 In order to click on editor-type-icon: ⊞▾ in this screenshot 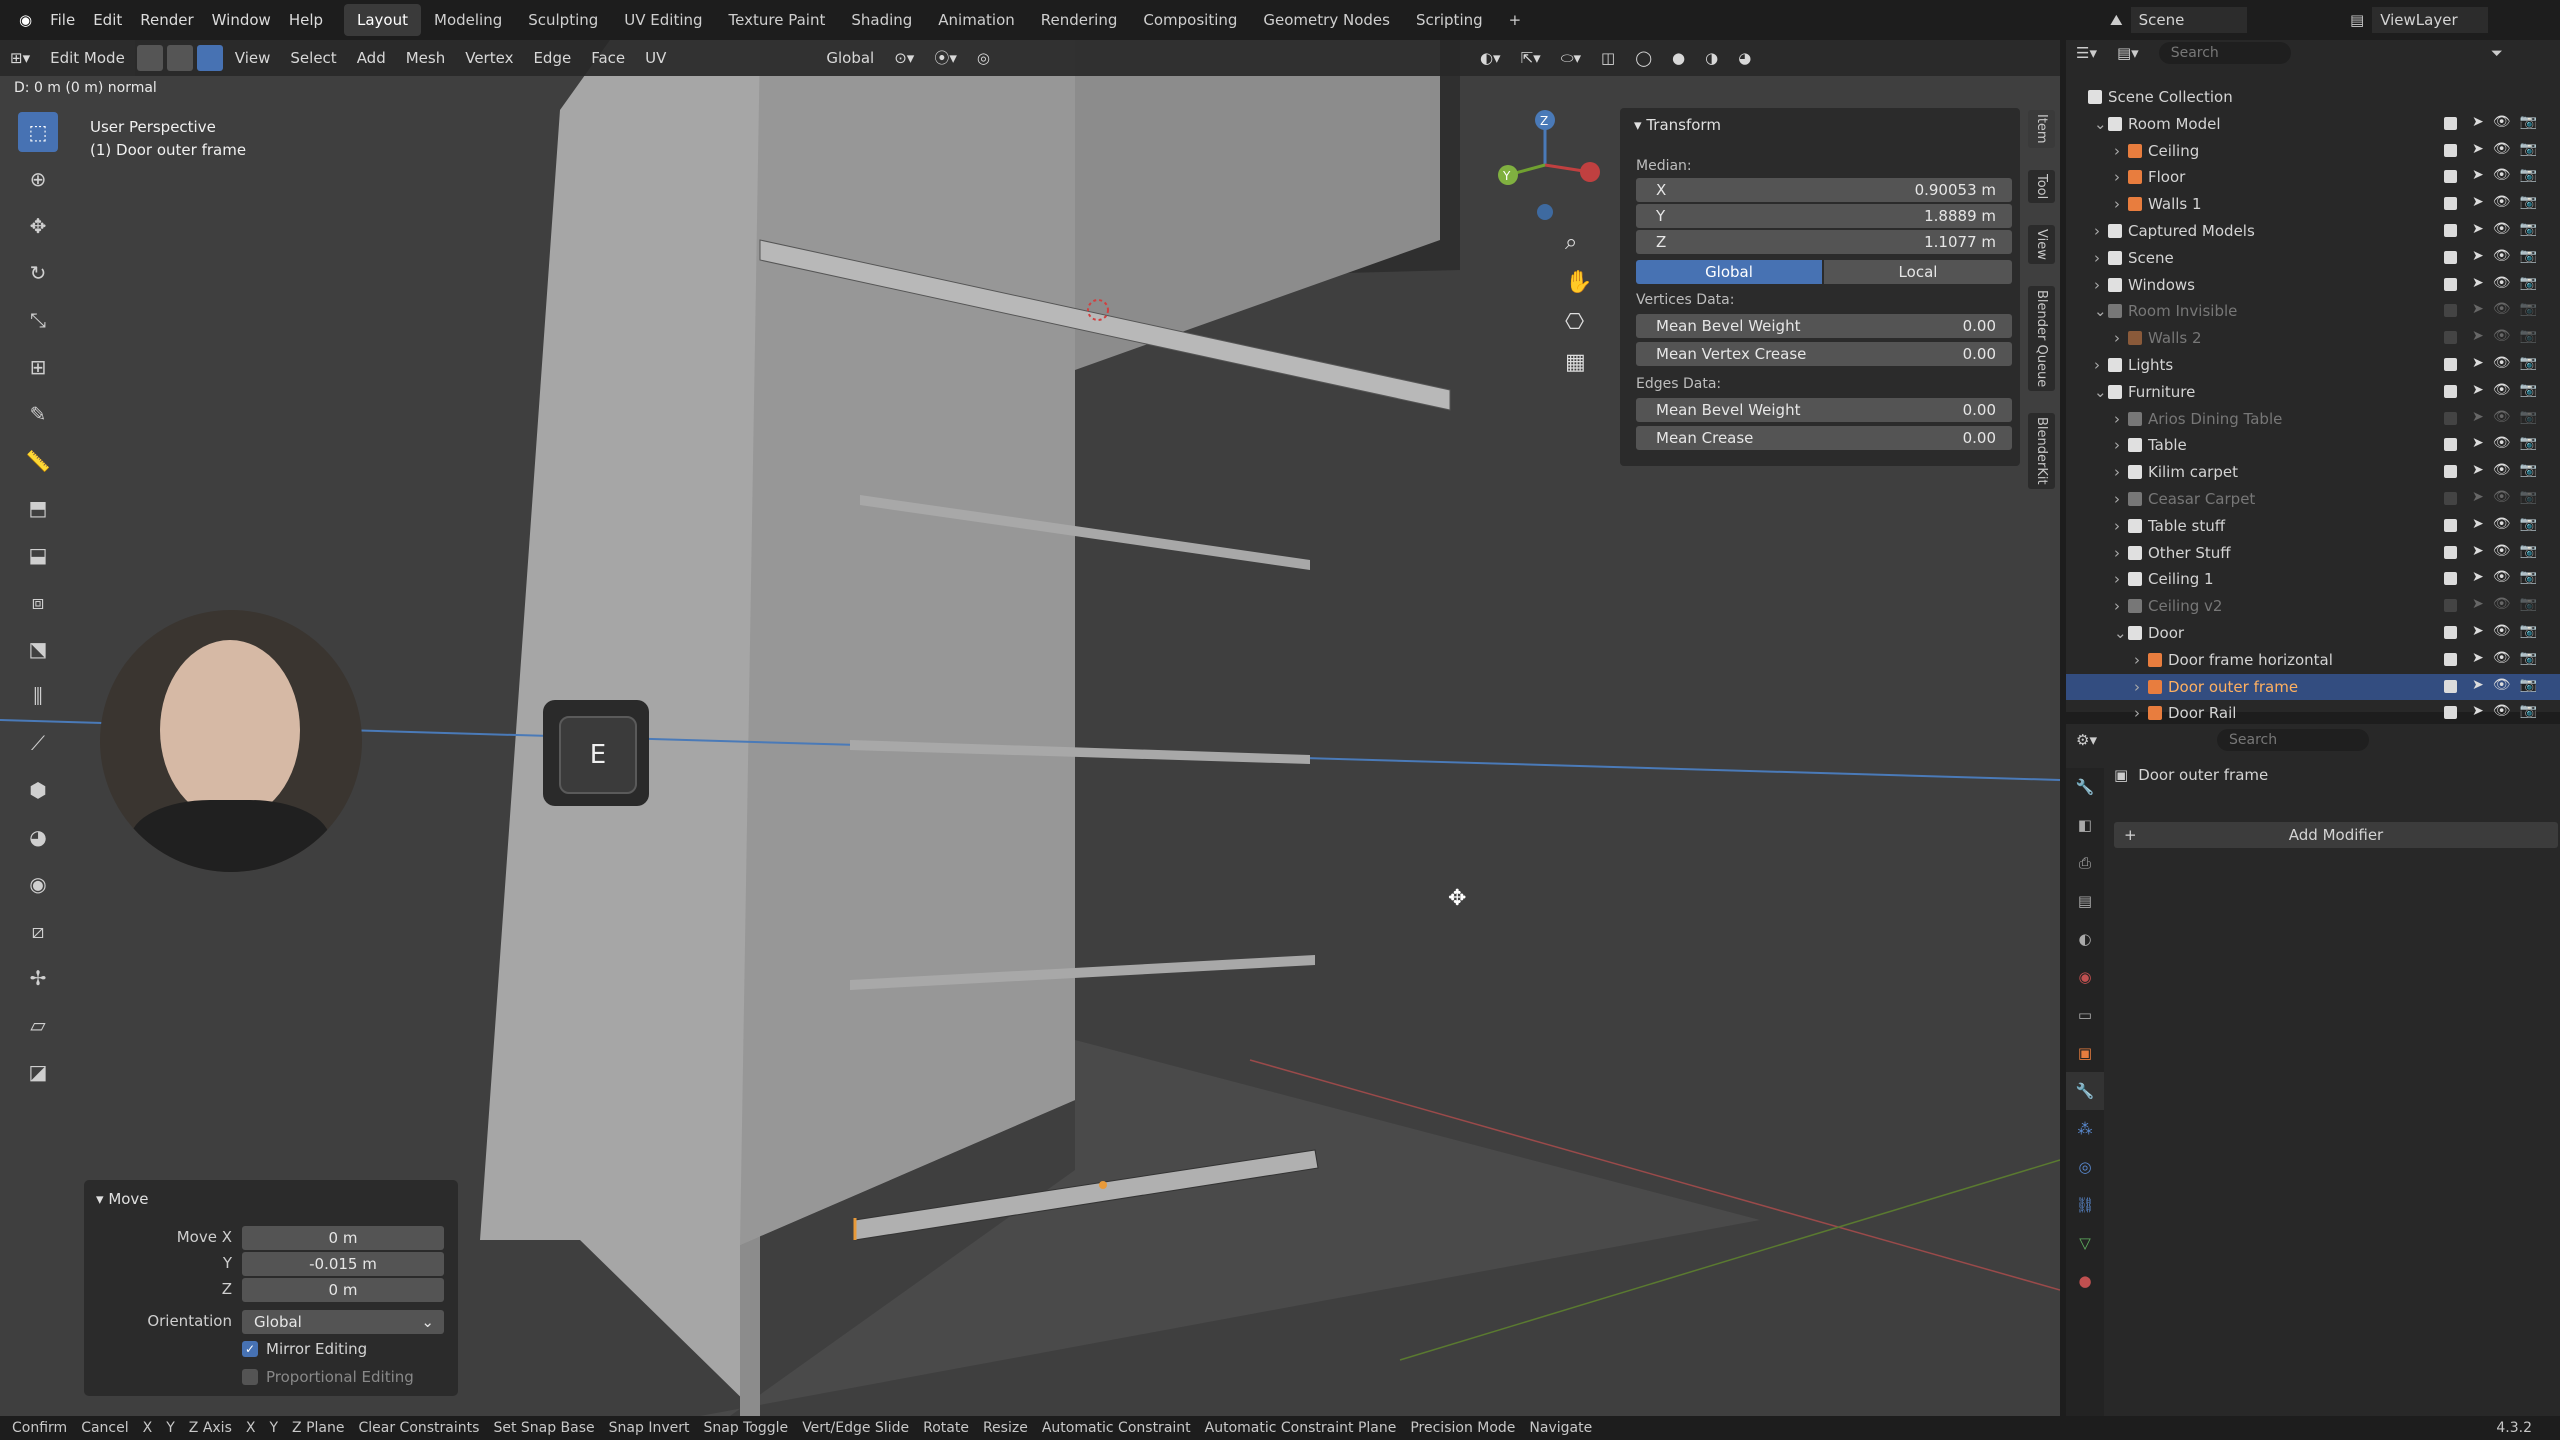, I will do `click(20, 58)`.